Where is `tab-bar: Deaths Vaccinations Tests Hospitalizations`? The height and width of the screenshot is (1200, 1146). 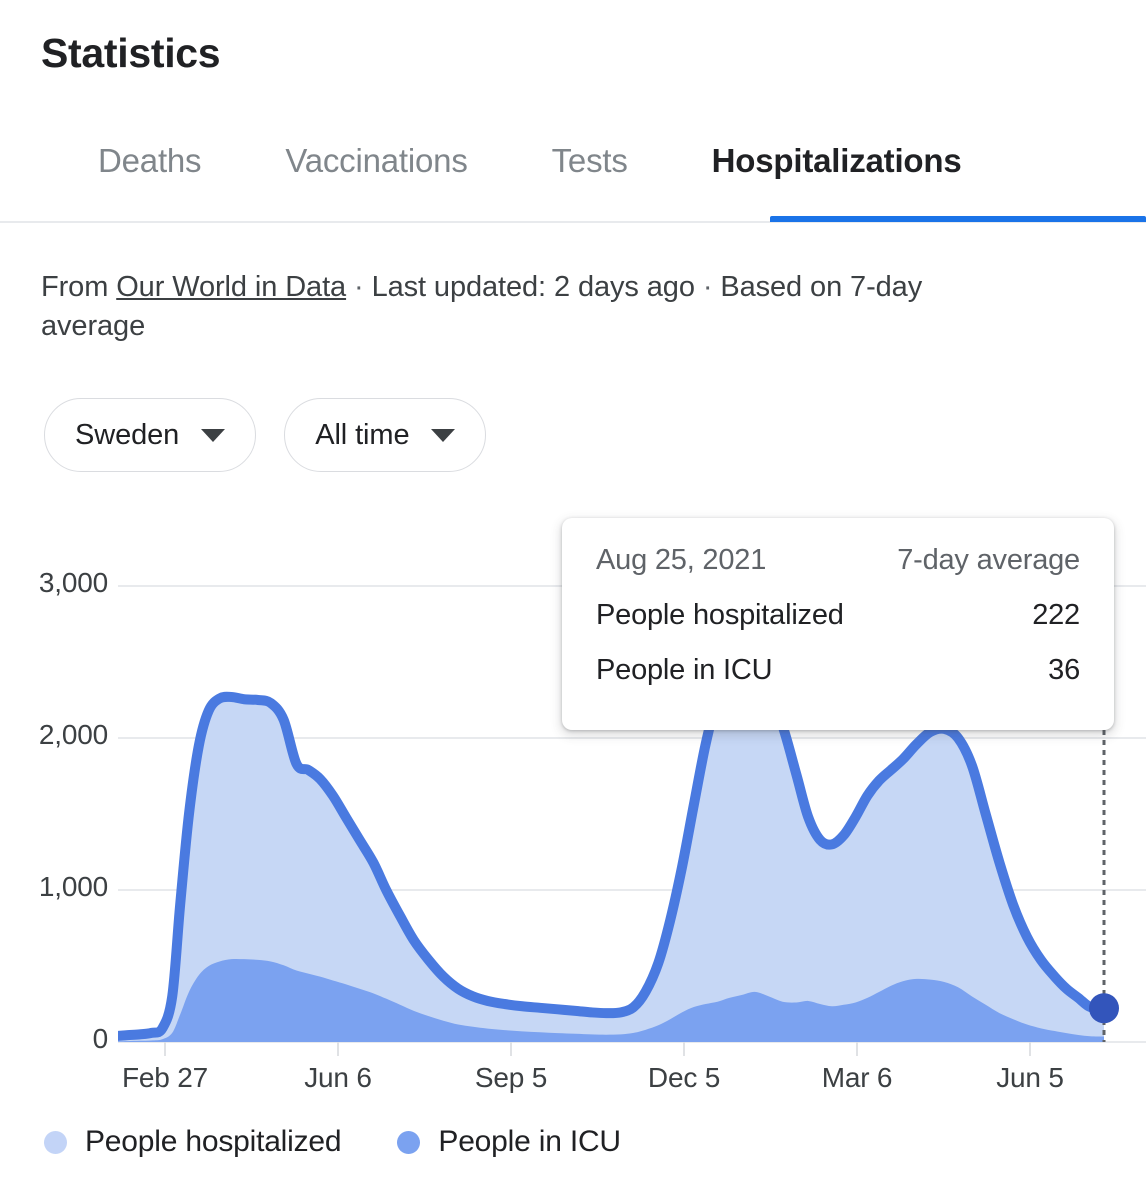
tab-bar: Deaths Vaccinations Tests Hospitalizations is located at coordinates (573, 175).